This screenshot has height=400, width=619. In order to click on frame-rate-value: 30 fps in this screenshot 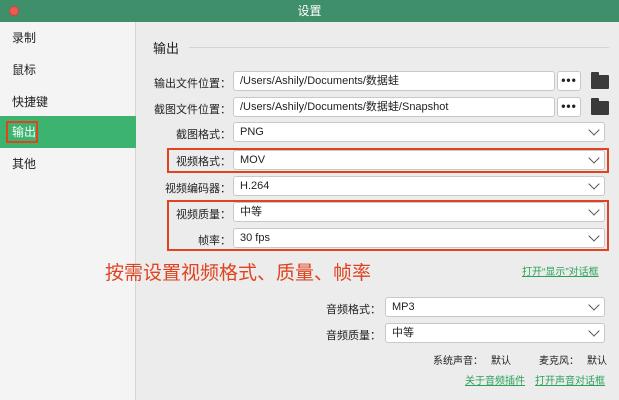, I will do `click(255, 238)`.